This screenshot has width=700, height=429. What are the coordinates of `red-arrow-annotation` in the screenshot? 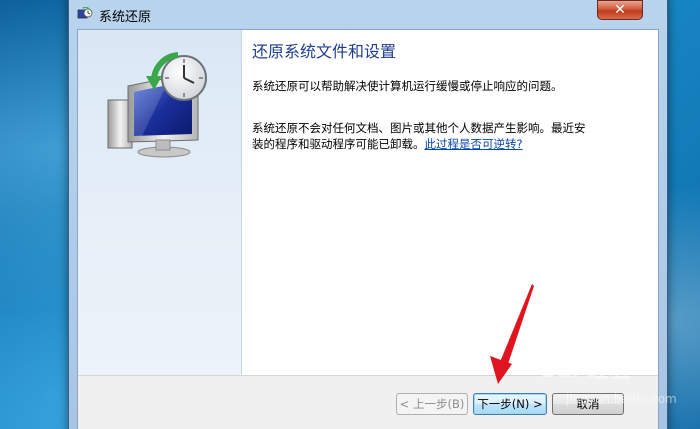 It's located at (512, 334).